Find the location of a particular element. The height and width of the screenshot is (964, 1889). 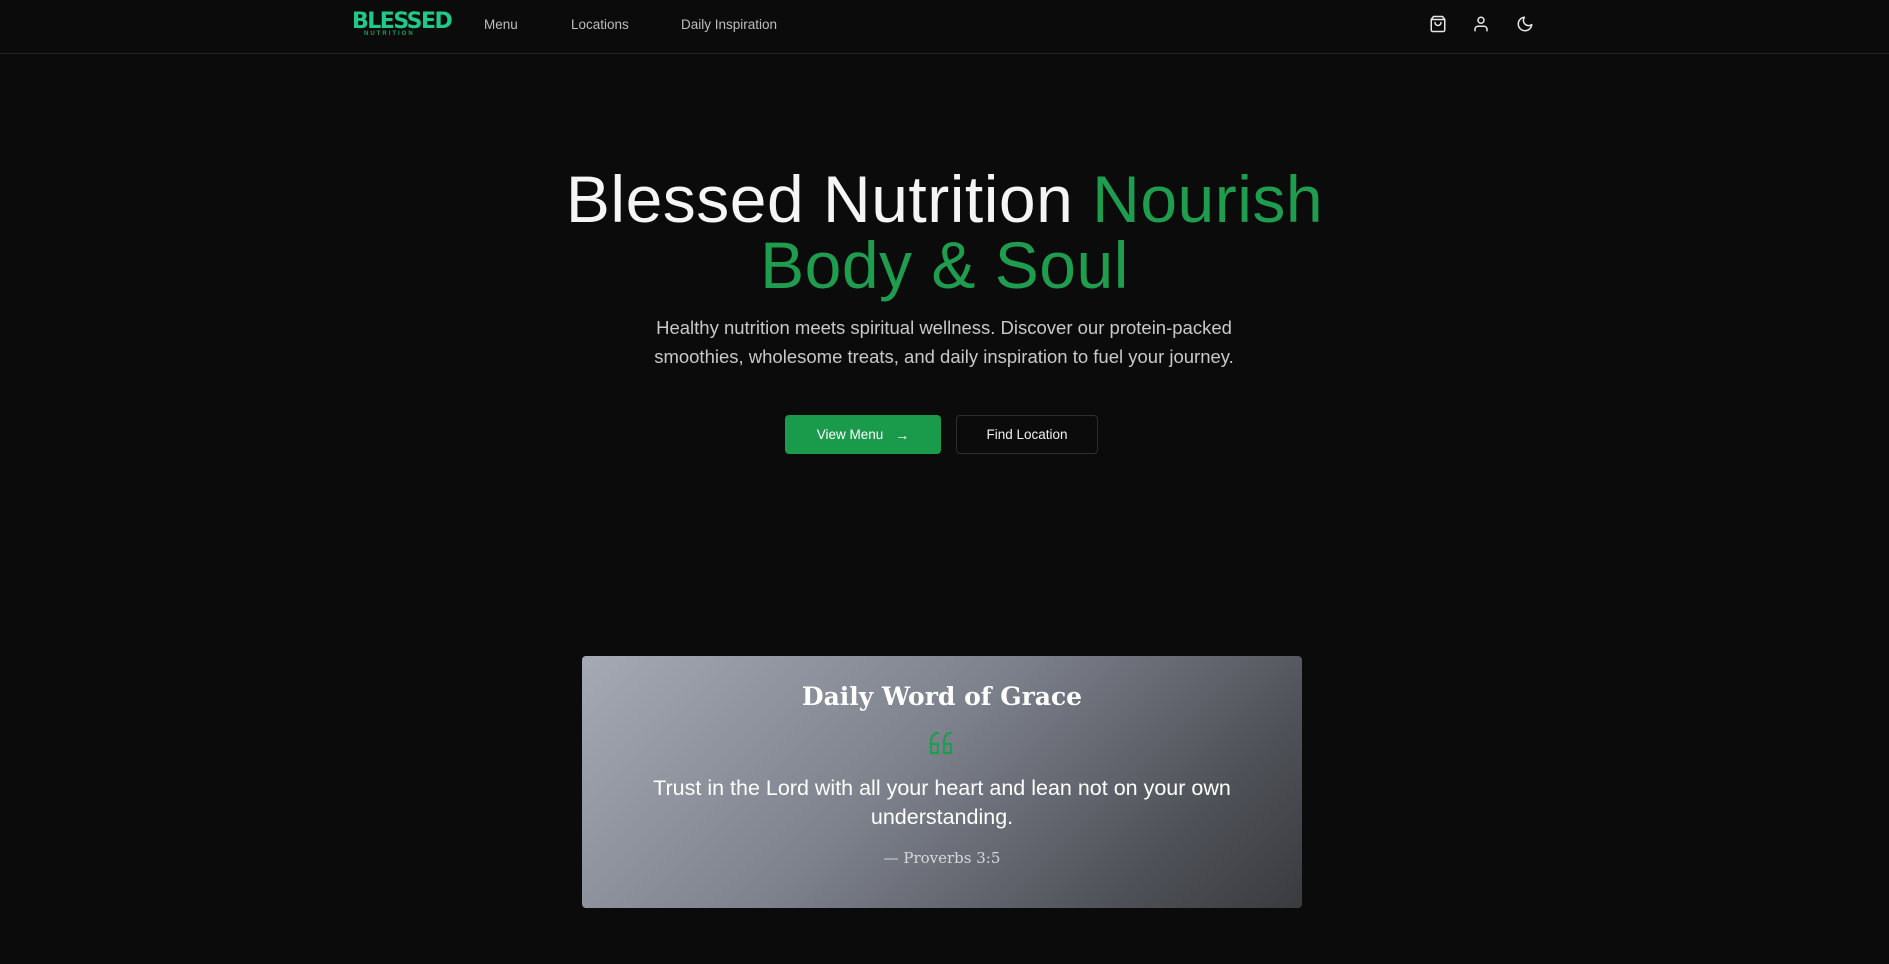

view-menu-button: View Menu → is located at coordinates (863, 434).